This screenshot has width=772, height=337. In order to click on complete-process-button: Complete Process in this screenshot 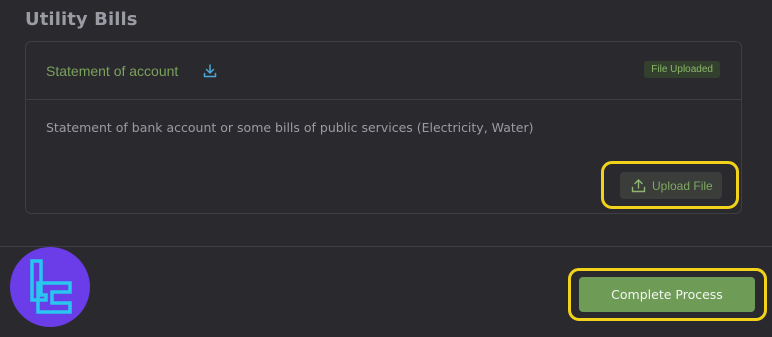, I will do `click(667, 294)`.